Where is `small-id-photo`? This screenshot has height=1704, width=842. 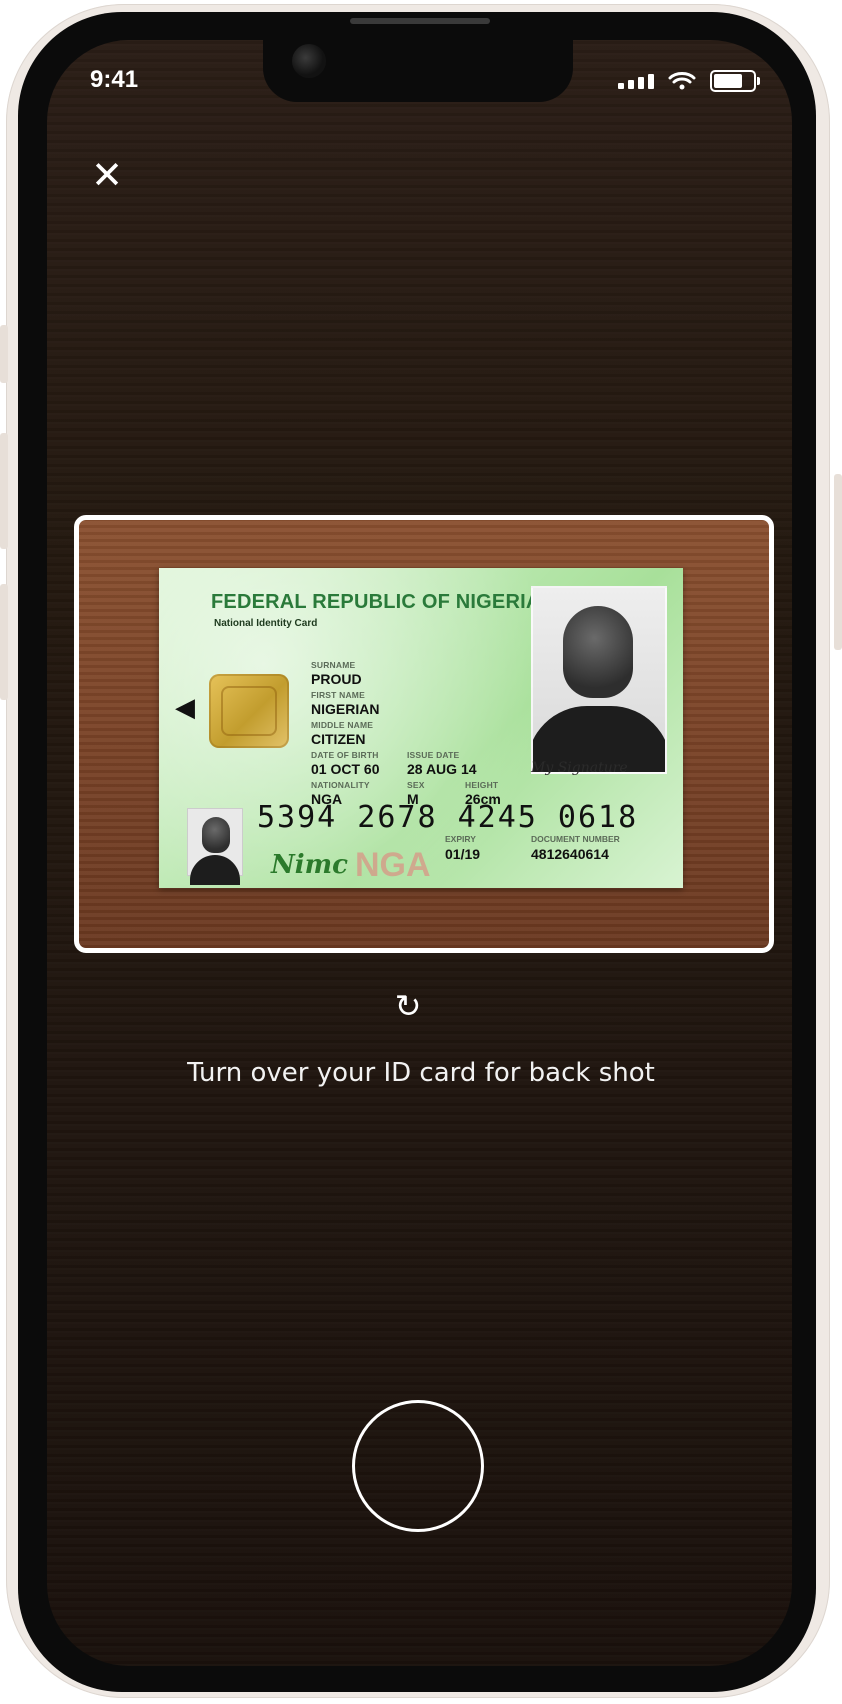
small-id-photo is located at coordinates (215, 846).